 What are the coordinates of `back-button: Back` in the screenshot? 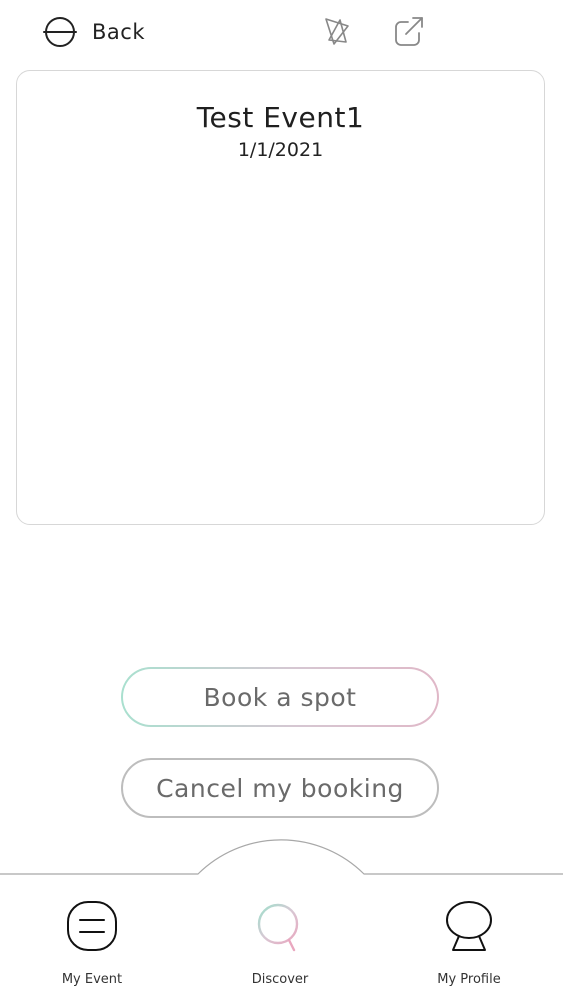 It's located at (92, 32).